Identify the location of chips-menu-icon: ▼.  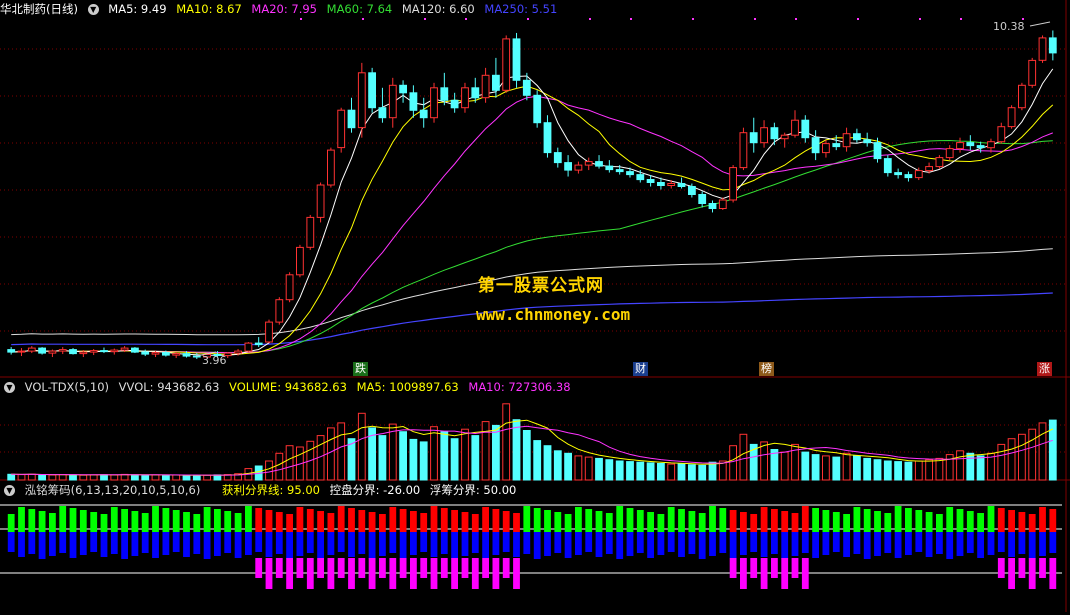
(9, 490).